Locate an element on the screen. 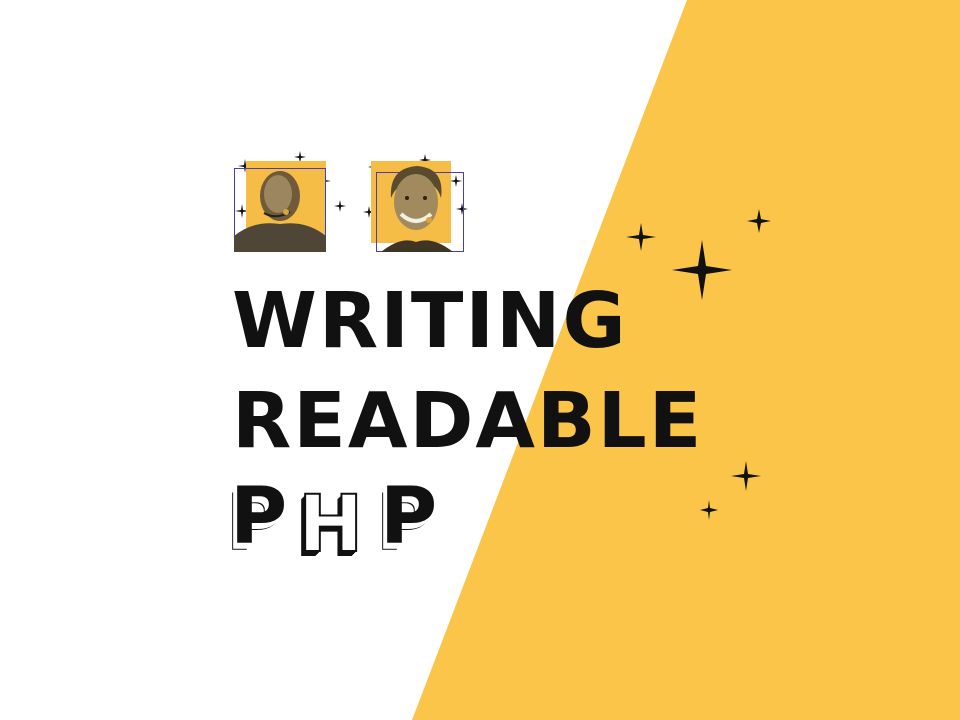  title-letter-p1: P is located at coordinates (259, 517).